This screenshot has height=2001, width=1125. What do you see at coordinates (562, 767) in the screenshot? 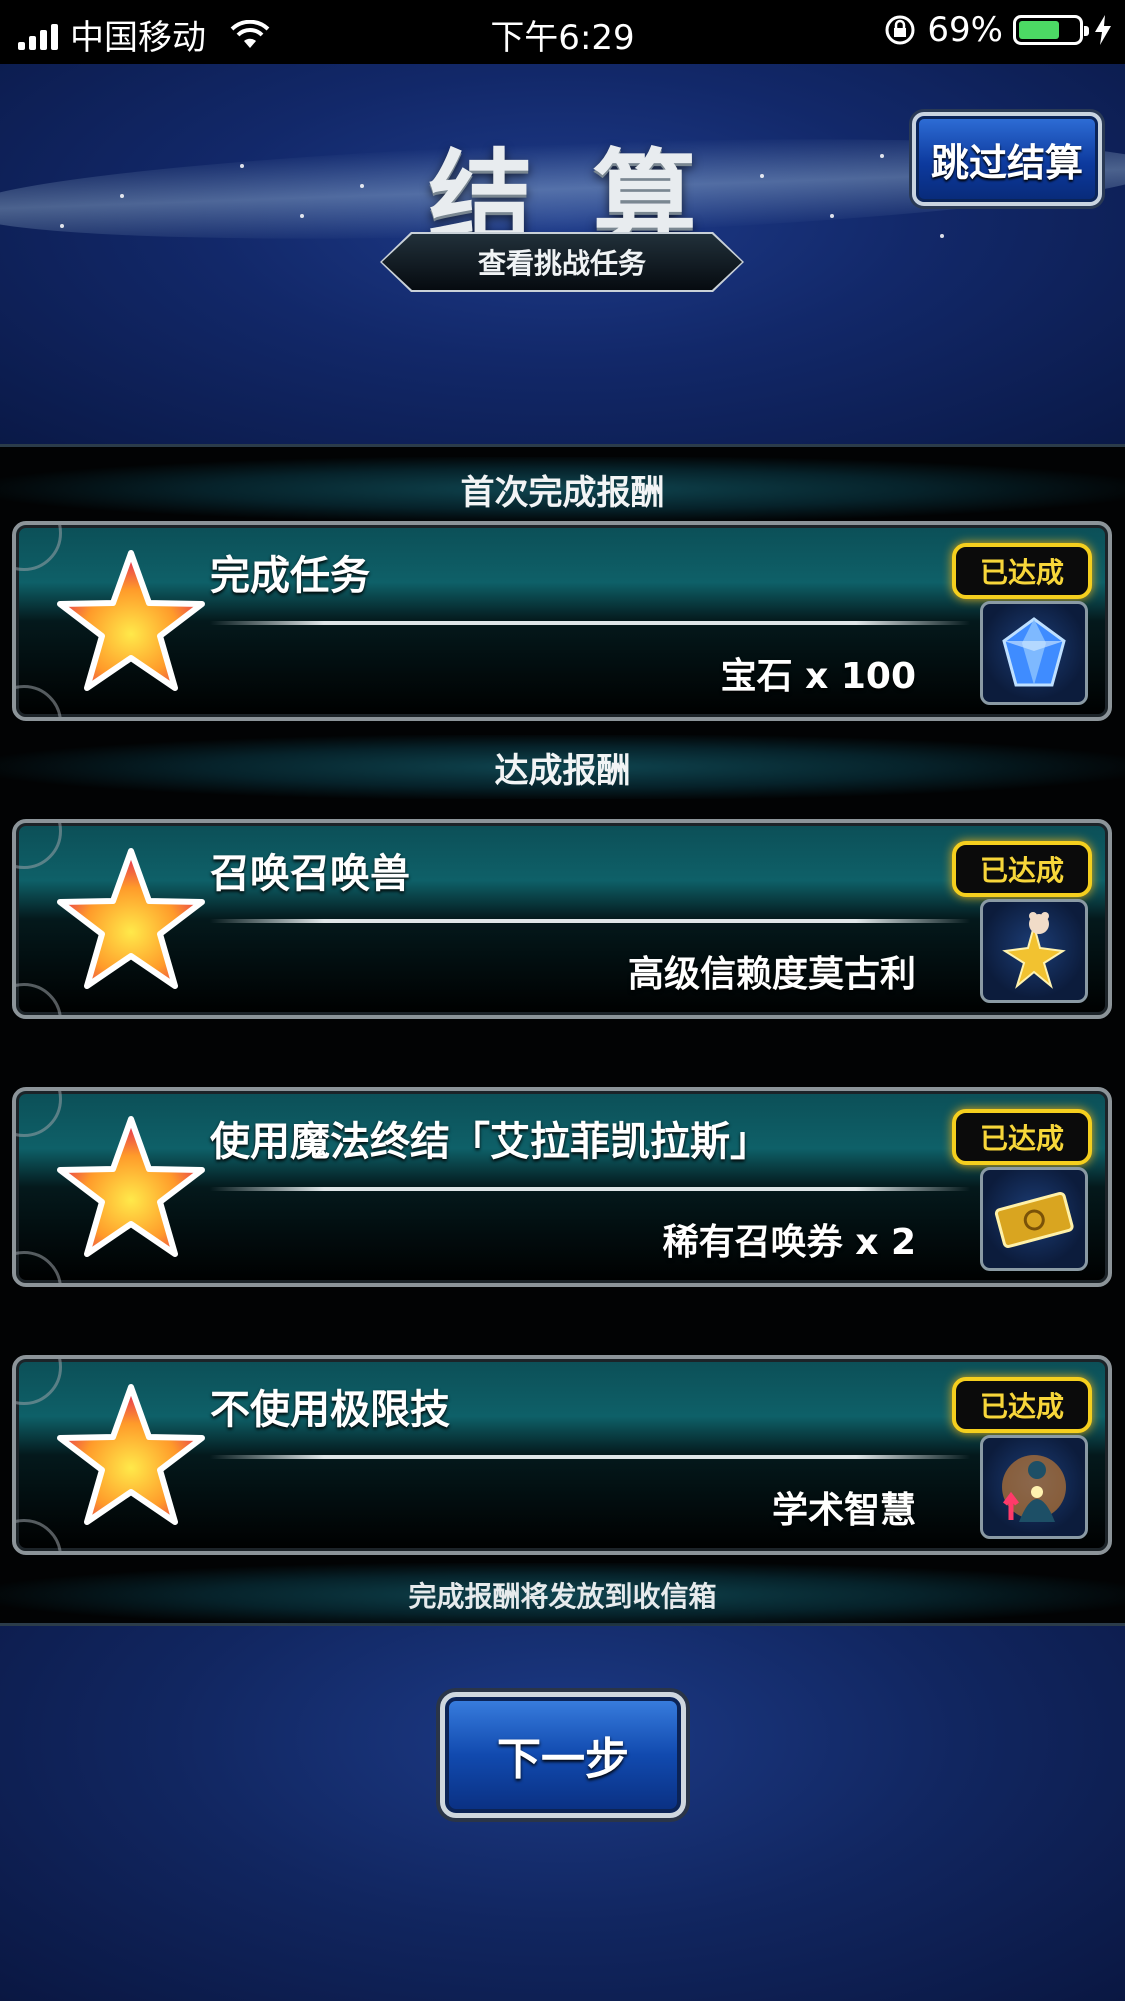
I see `achievement-heading: 达成报酬` at bounding box center [562, 767].